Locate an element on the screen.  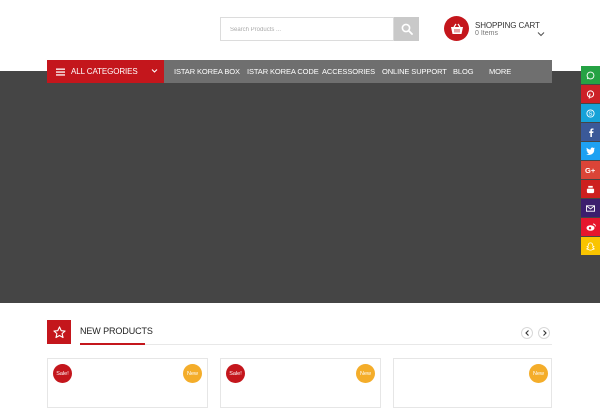
facebook-icon is located at coordinates (591, 132).